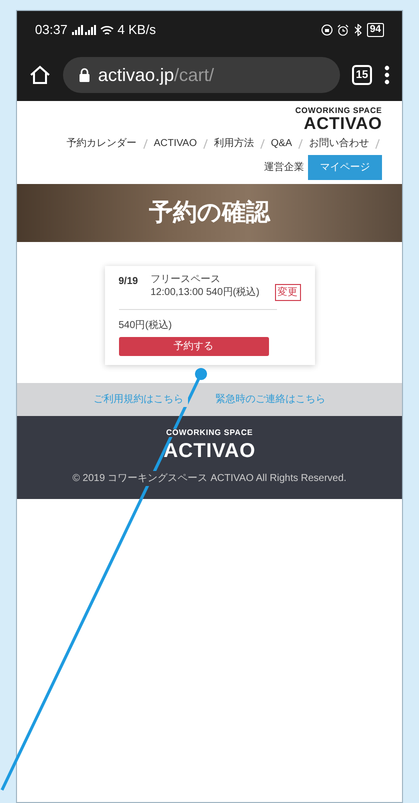 This screenshot has width=419, height=803. Describe the element at coordinates (357, 30) in the screenshot. I see `bluetooth-icon` at that location.